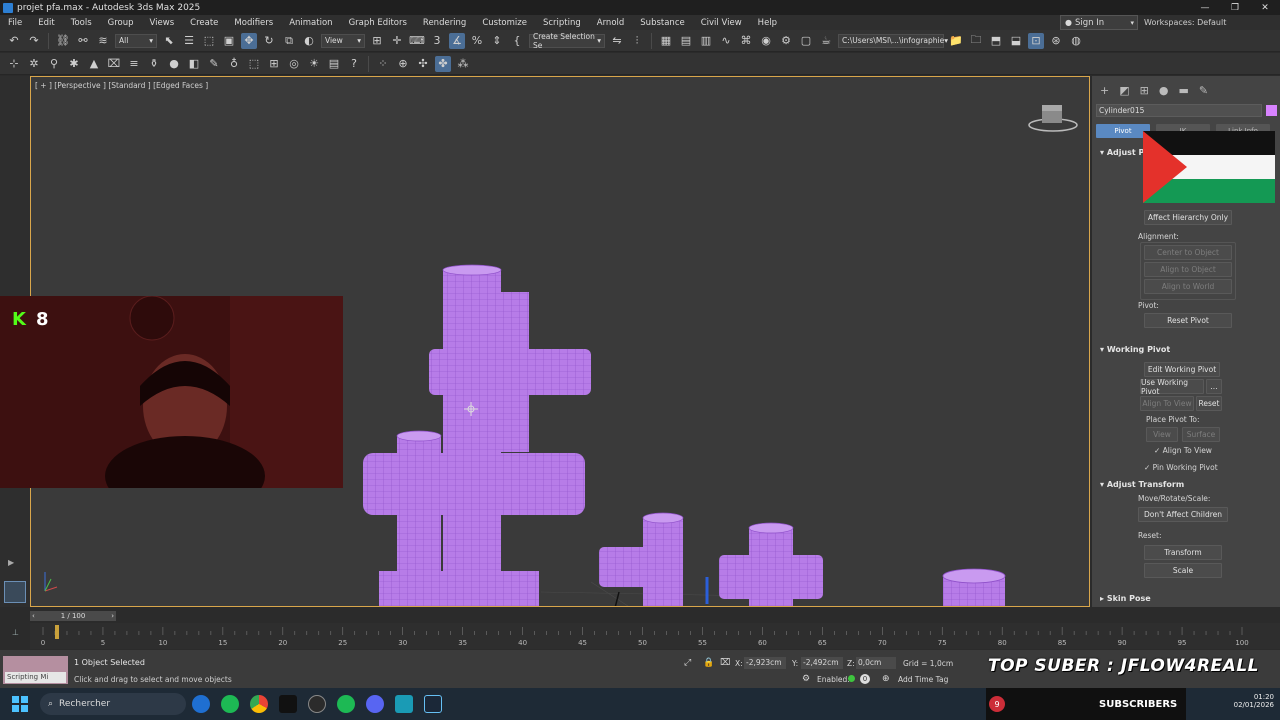 This screenshot has height=720, width=1280. What do you see at coordinates (637, 41) in the screenshot?
I see `align-icon: ⫶` at bounding box center [637, 41].